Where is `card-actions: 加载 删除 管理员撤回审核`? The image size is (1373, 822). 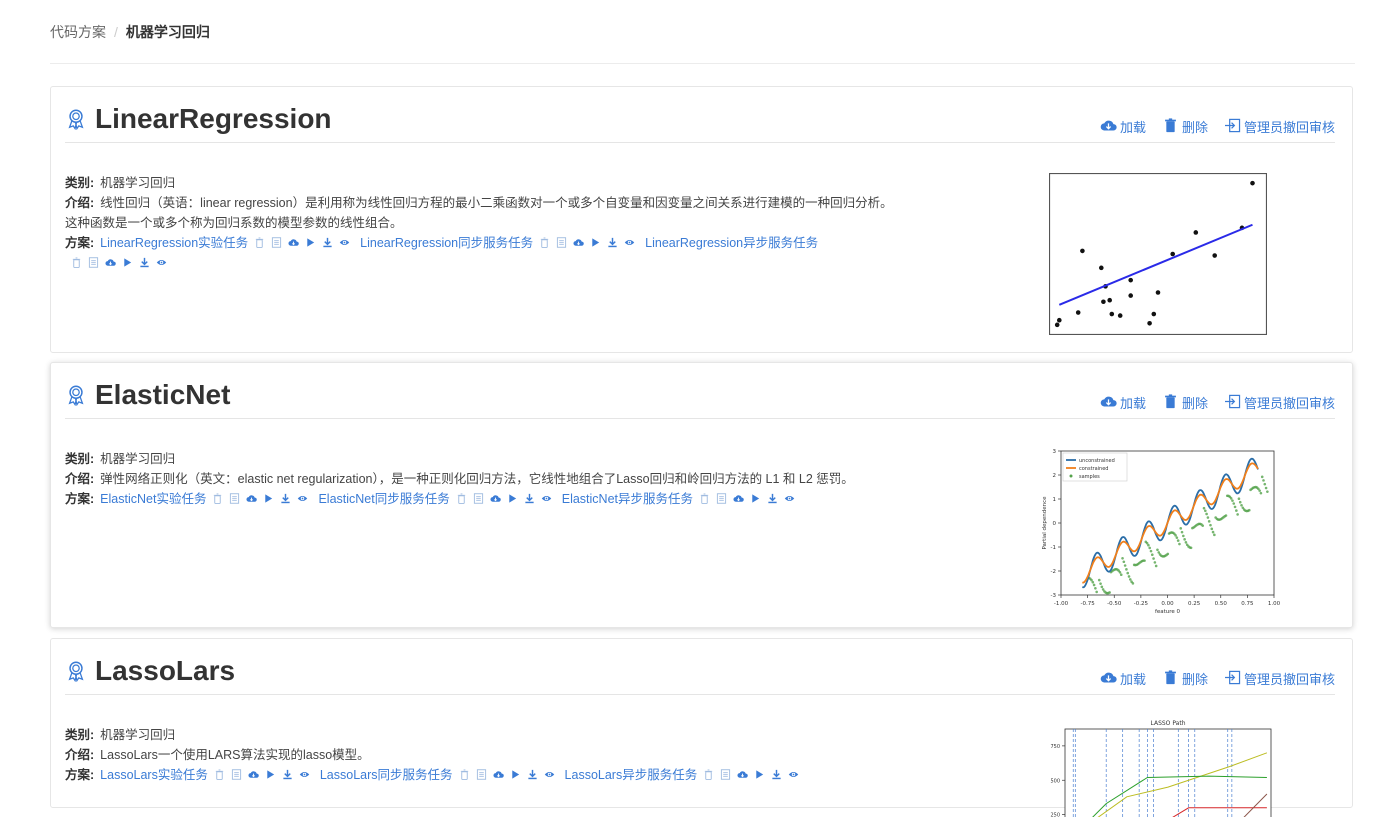 card-actions: 加载 删除 管理员撤回审核 is located at coordinates (1217, 402).